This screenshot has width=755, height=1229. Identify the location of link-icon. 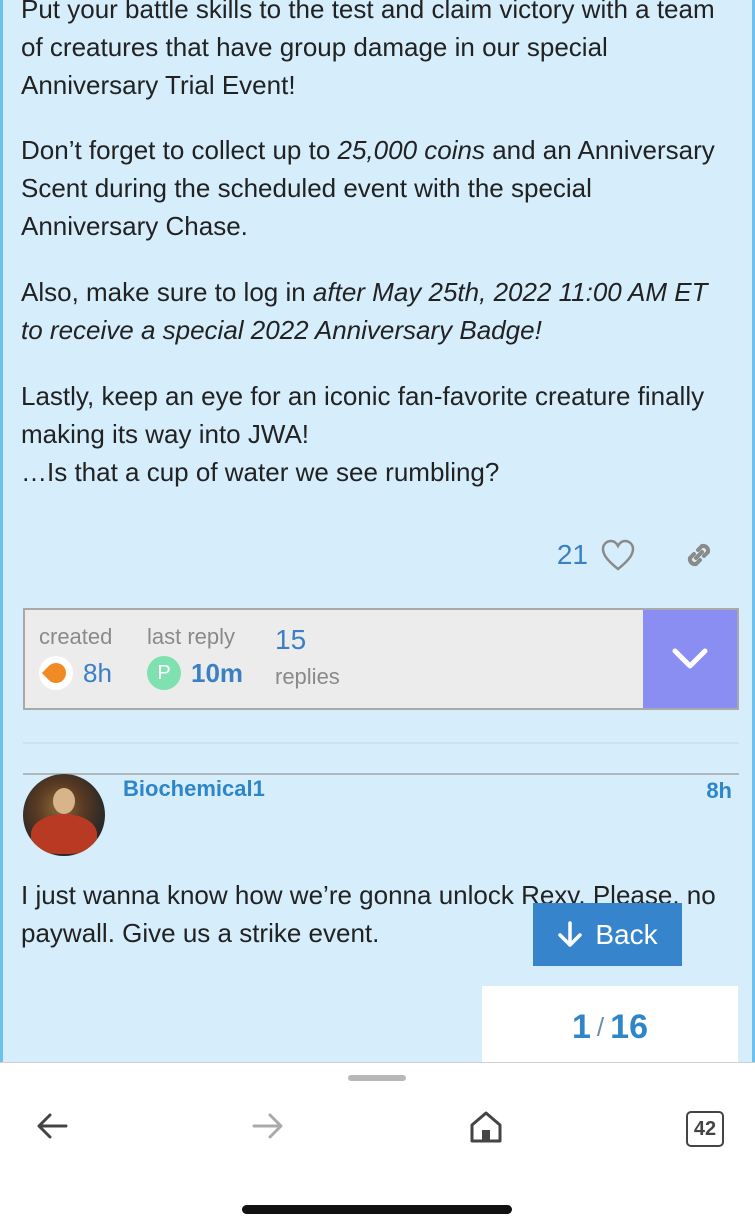
(699, 555).